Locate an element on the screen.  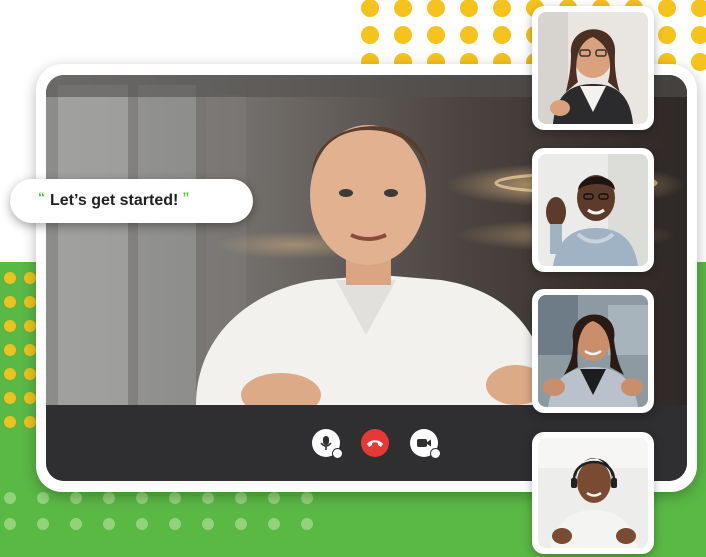
mic-icon is located at coordinates (326, 443).